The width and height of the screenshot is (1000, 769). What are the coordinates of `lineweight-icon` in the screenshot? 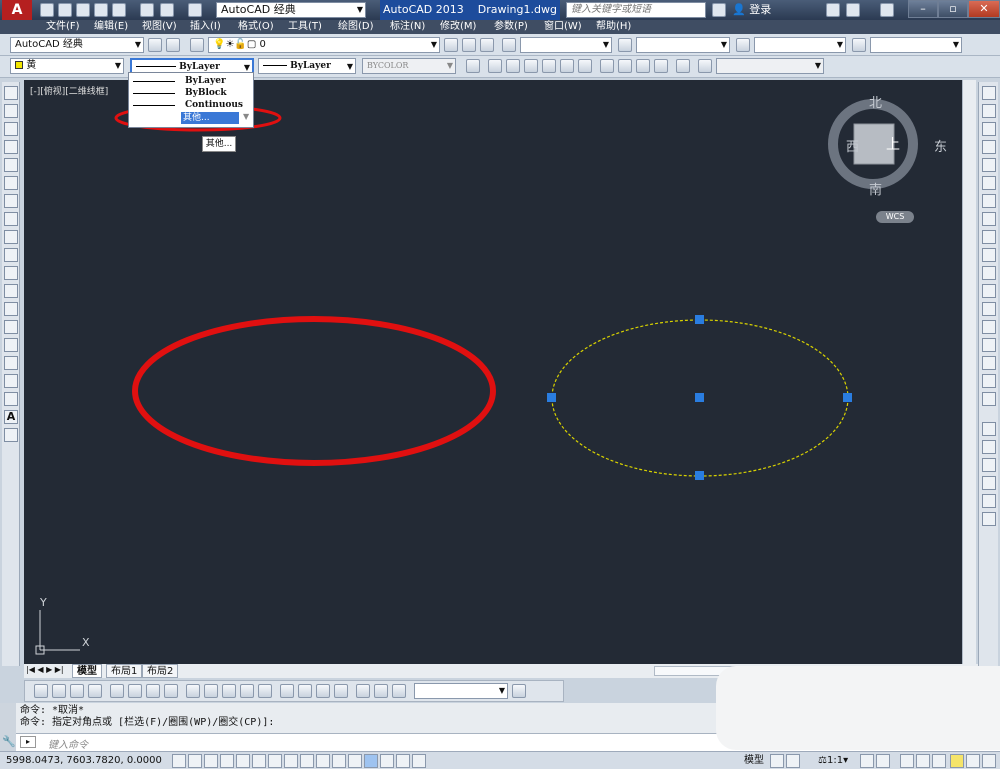 It's located at (339, 761).